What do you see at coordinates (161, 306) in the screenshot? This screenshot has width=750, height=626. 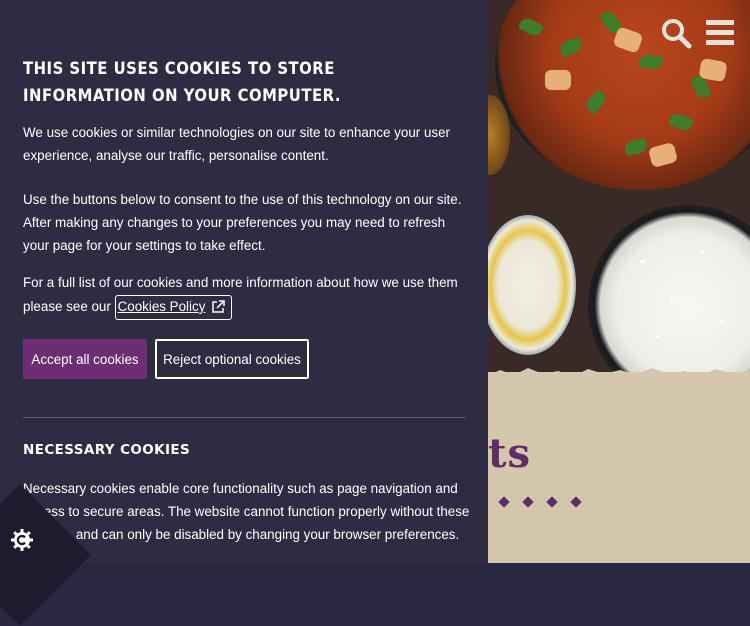 I see `cookies-policy-link-label: Cookies Policy` at bounding box center [161, 306].